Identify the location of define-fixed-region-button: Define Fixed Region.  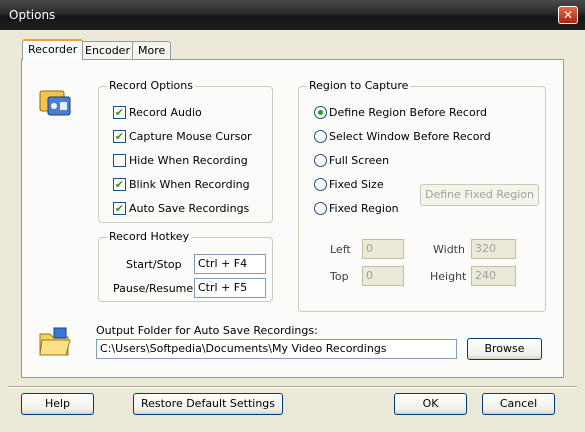
(479, 195).